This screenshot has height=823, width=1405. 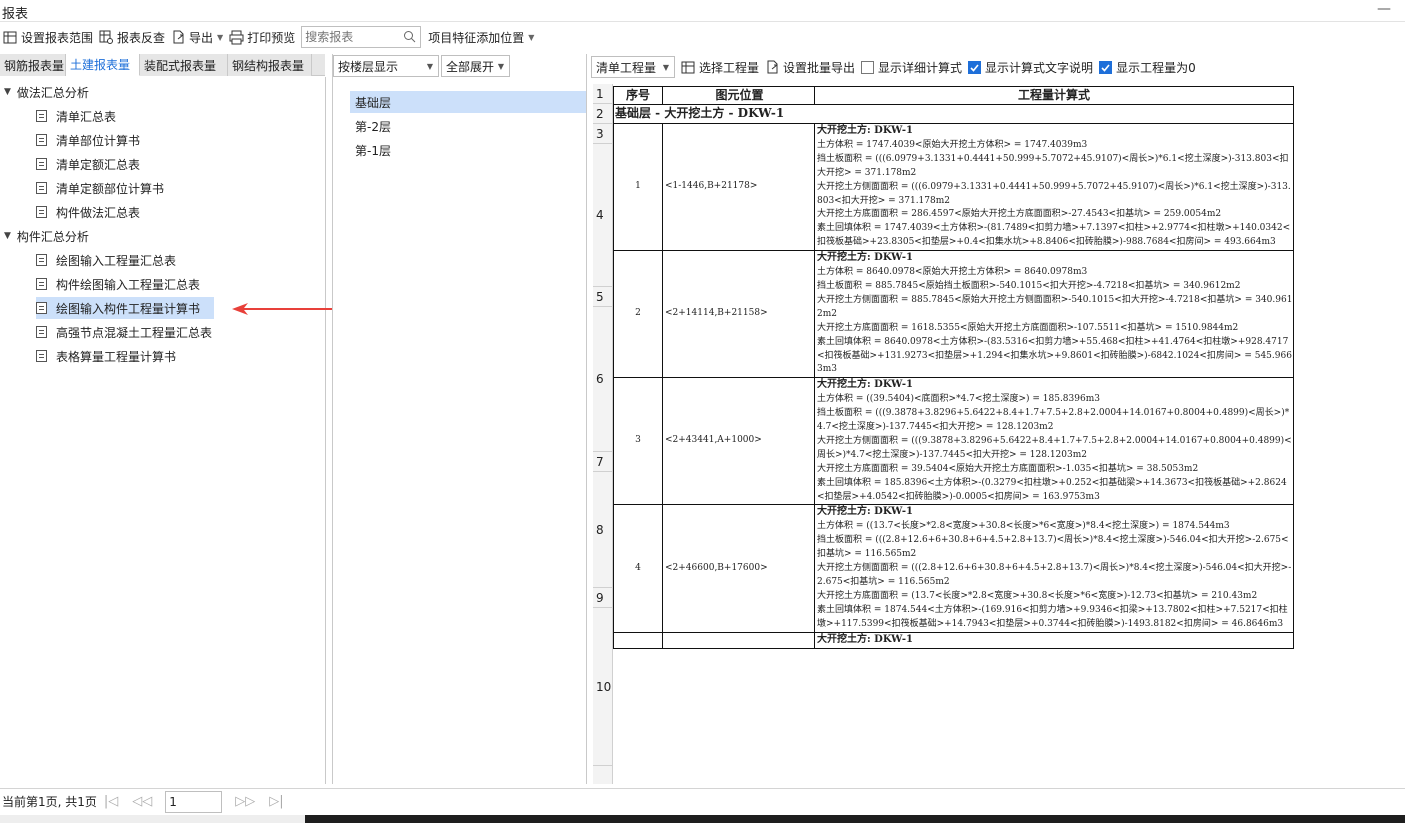 What do you see at coordinates (46, 236) in the screenshot?
I see `tree-group-component-summary: ▼ 构件汇总分析` at bounding box center [46, 236].